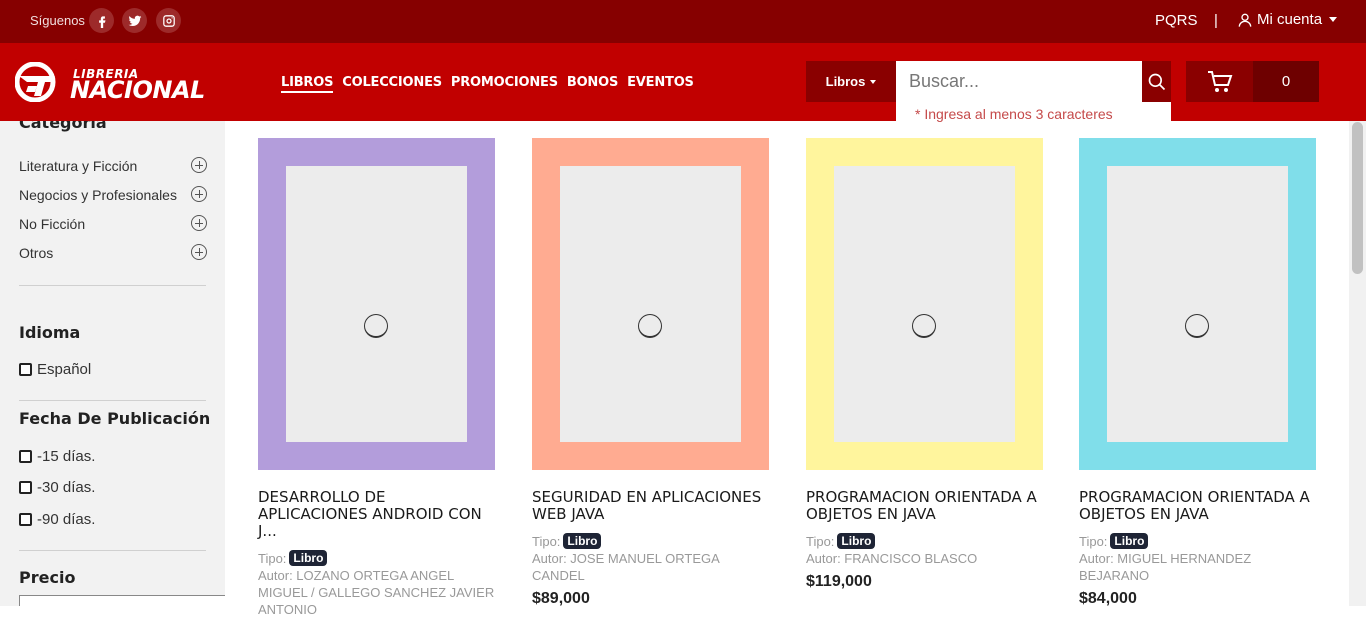  I want to click on date-label: -90 días., so click(66, 519).